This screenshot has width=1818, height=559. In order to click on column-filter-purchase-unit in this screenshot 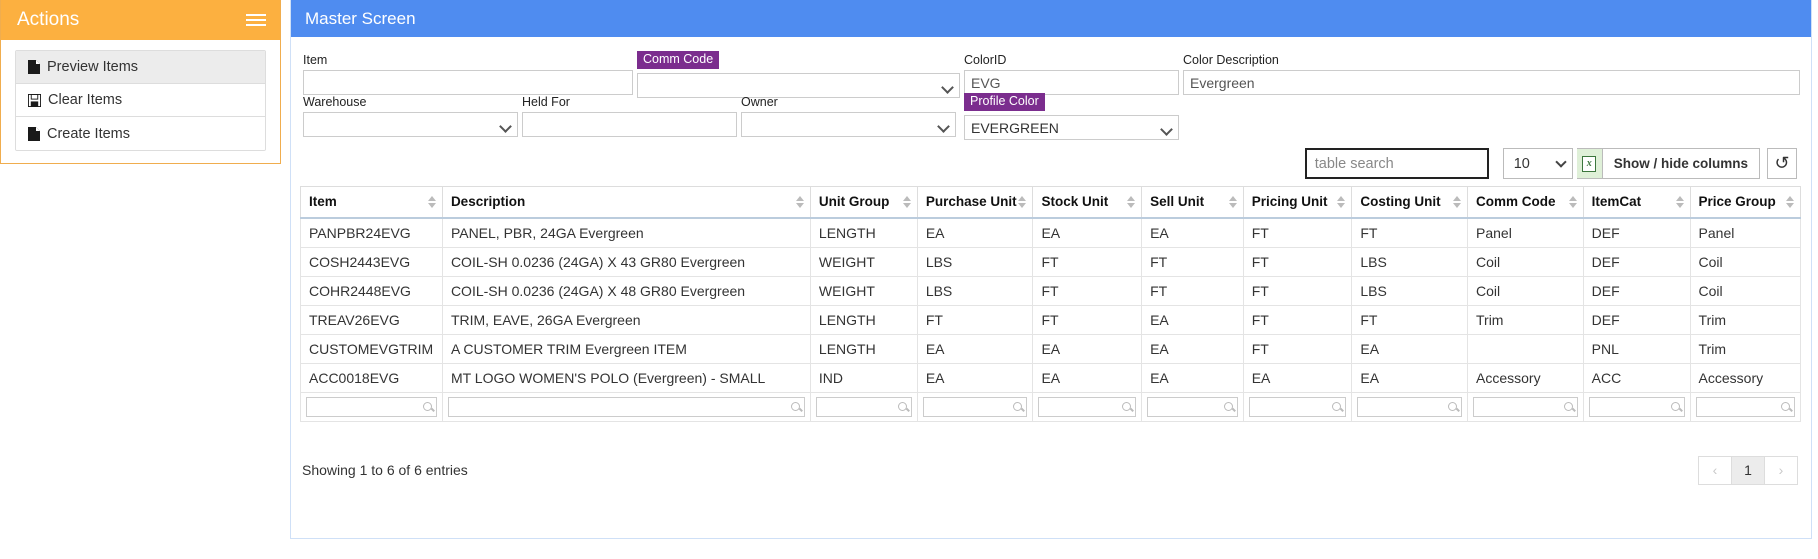, I will do `click(975, 406)`.